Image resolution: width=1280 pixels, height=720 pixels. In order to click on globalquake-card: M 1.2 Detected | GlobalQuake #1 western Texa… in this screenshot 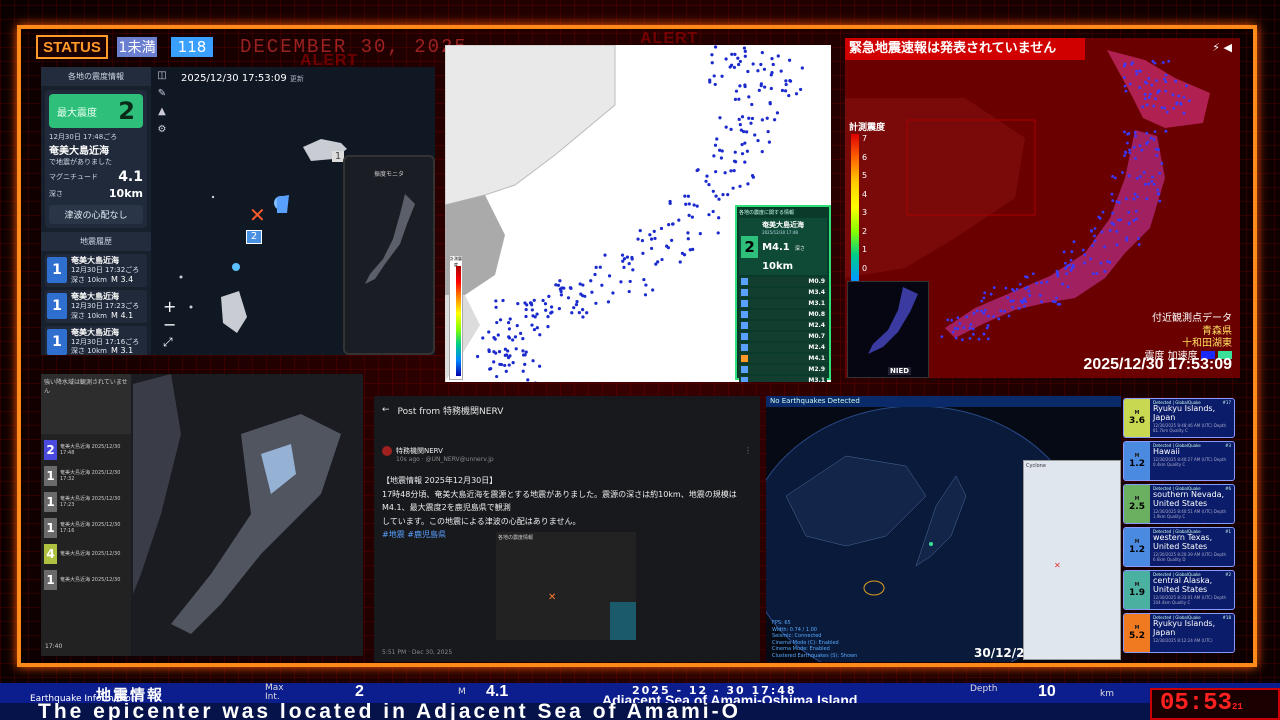, I will do `click(1179, 547)`.